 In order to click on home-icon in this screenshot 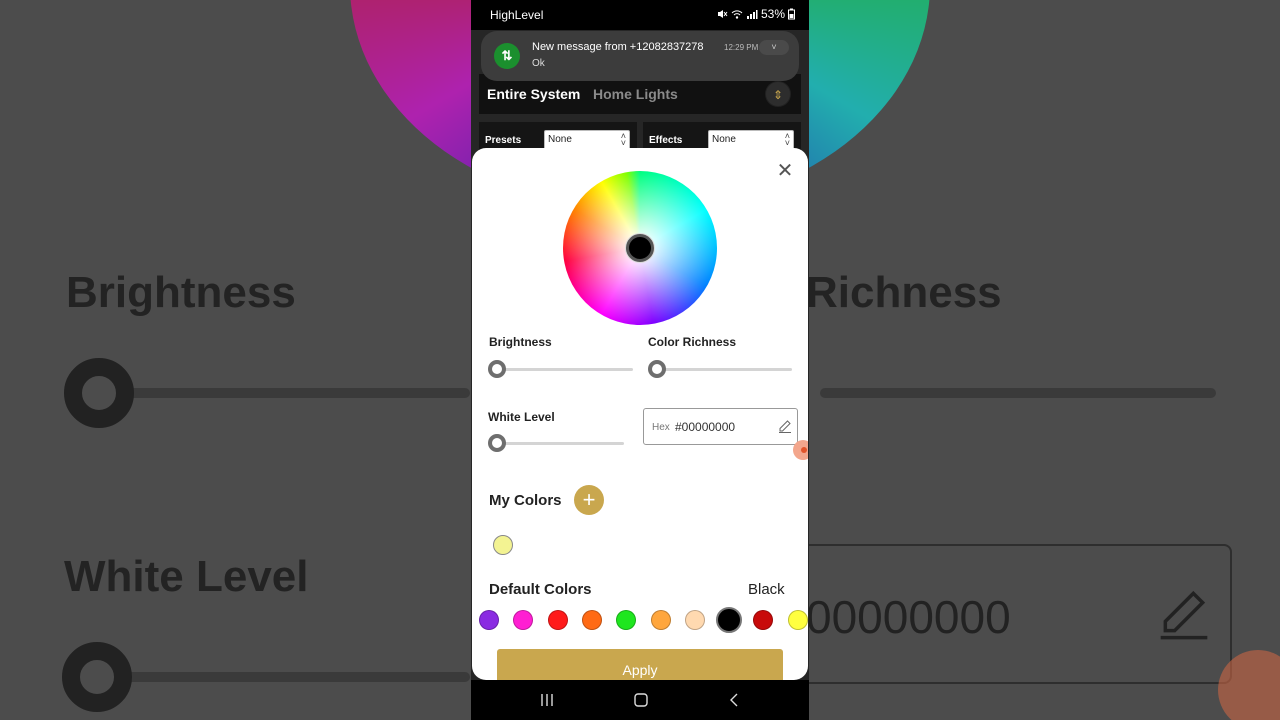, I will do `click(641, 700)`.